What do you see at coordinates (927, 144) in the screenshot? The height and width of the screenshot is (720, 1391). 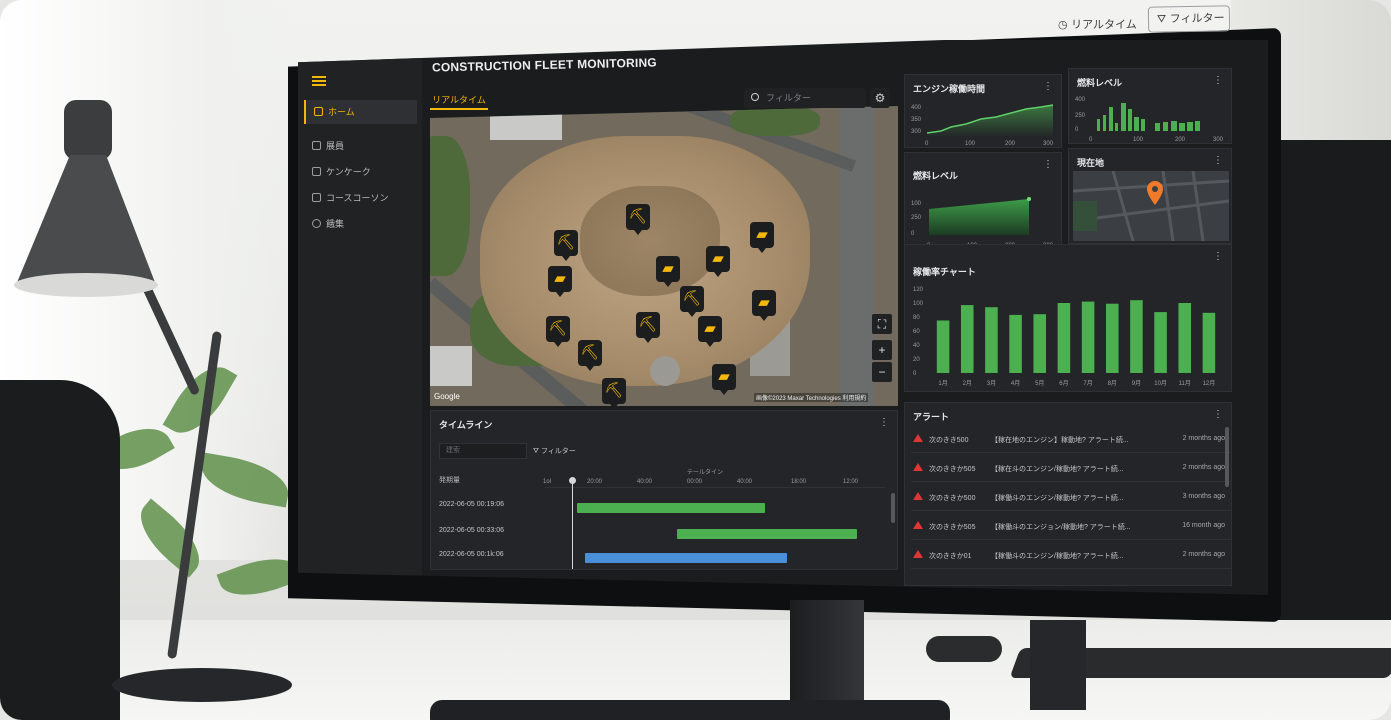 I see `x-tick: 0` at bounding box center [927, 144].